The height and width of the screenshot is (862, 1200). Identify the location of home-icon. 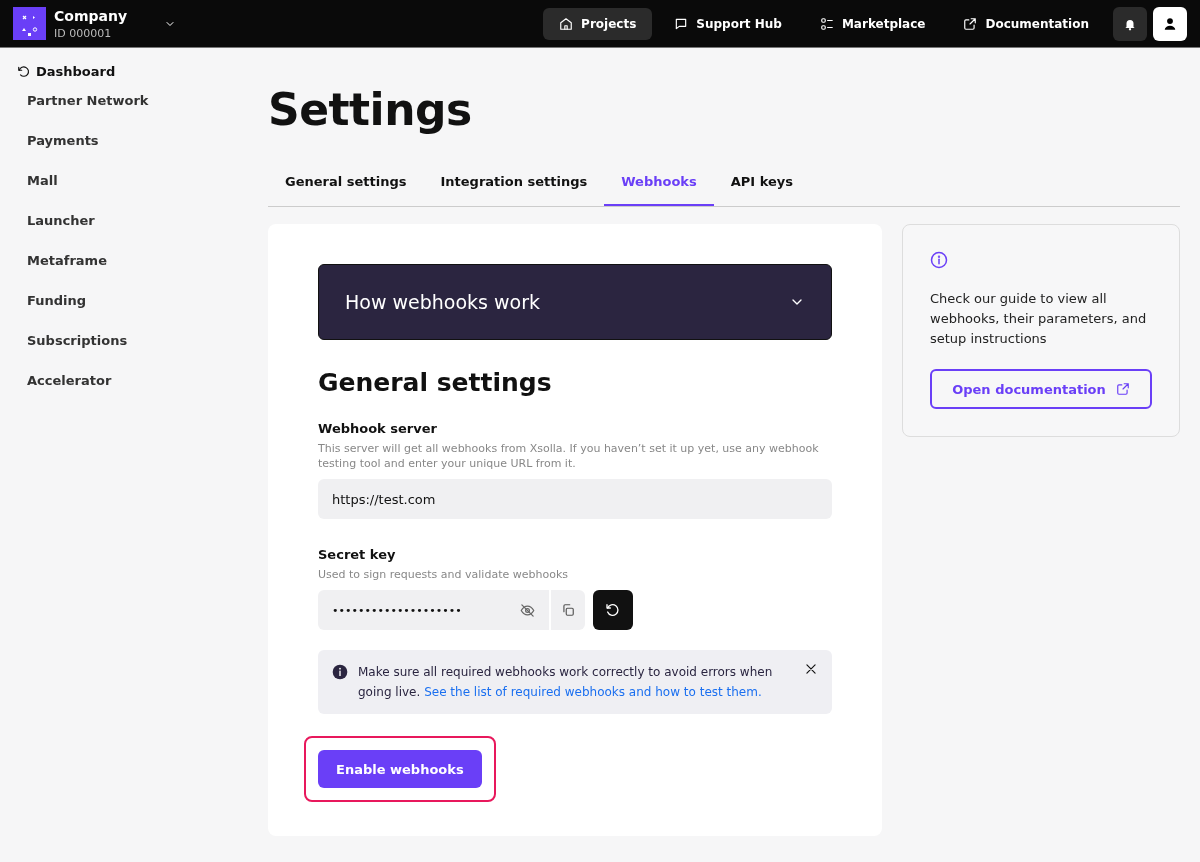
(566, 23).